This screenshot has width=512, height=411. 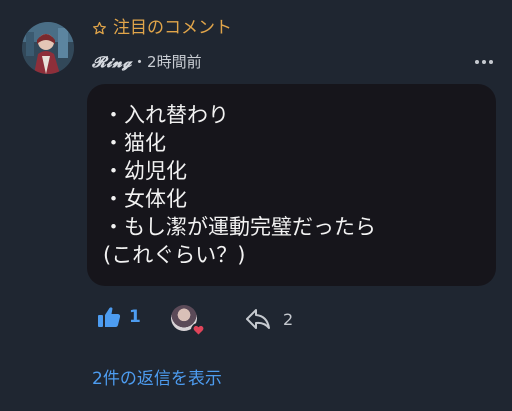 I want to click on view-replies-link: 2件の返信を表示, so click(x=157, y=379).